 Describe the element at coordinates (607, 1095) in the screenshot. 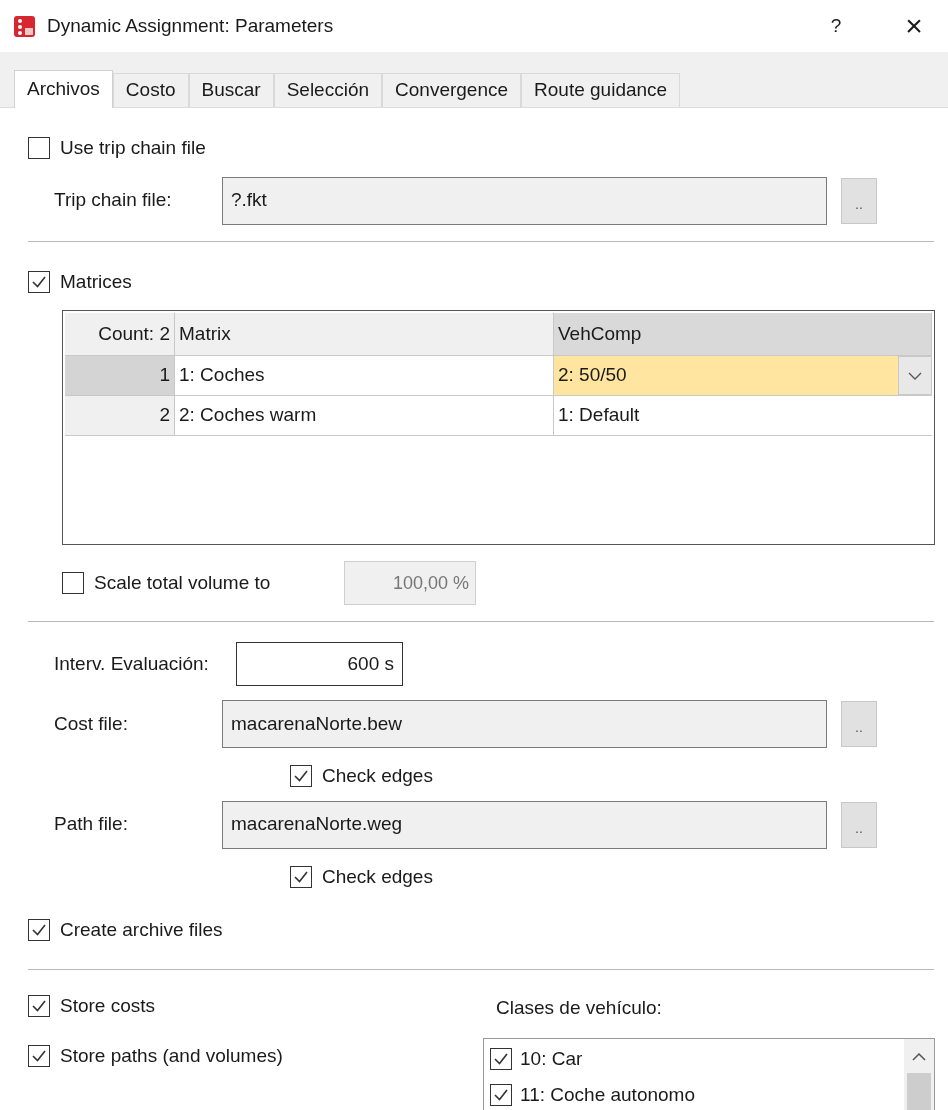

I see `list-item: 11: Coche autonomo` at that location.